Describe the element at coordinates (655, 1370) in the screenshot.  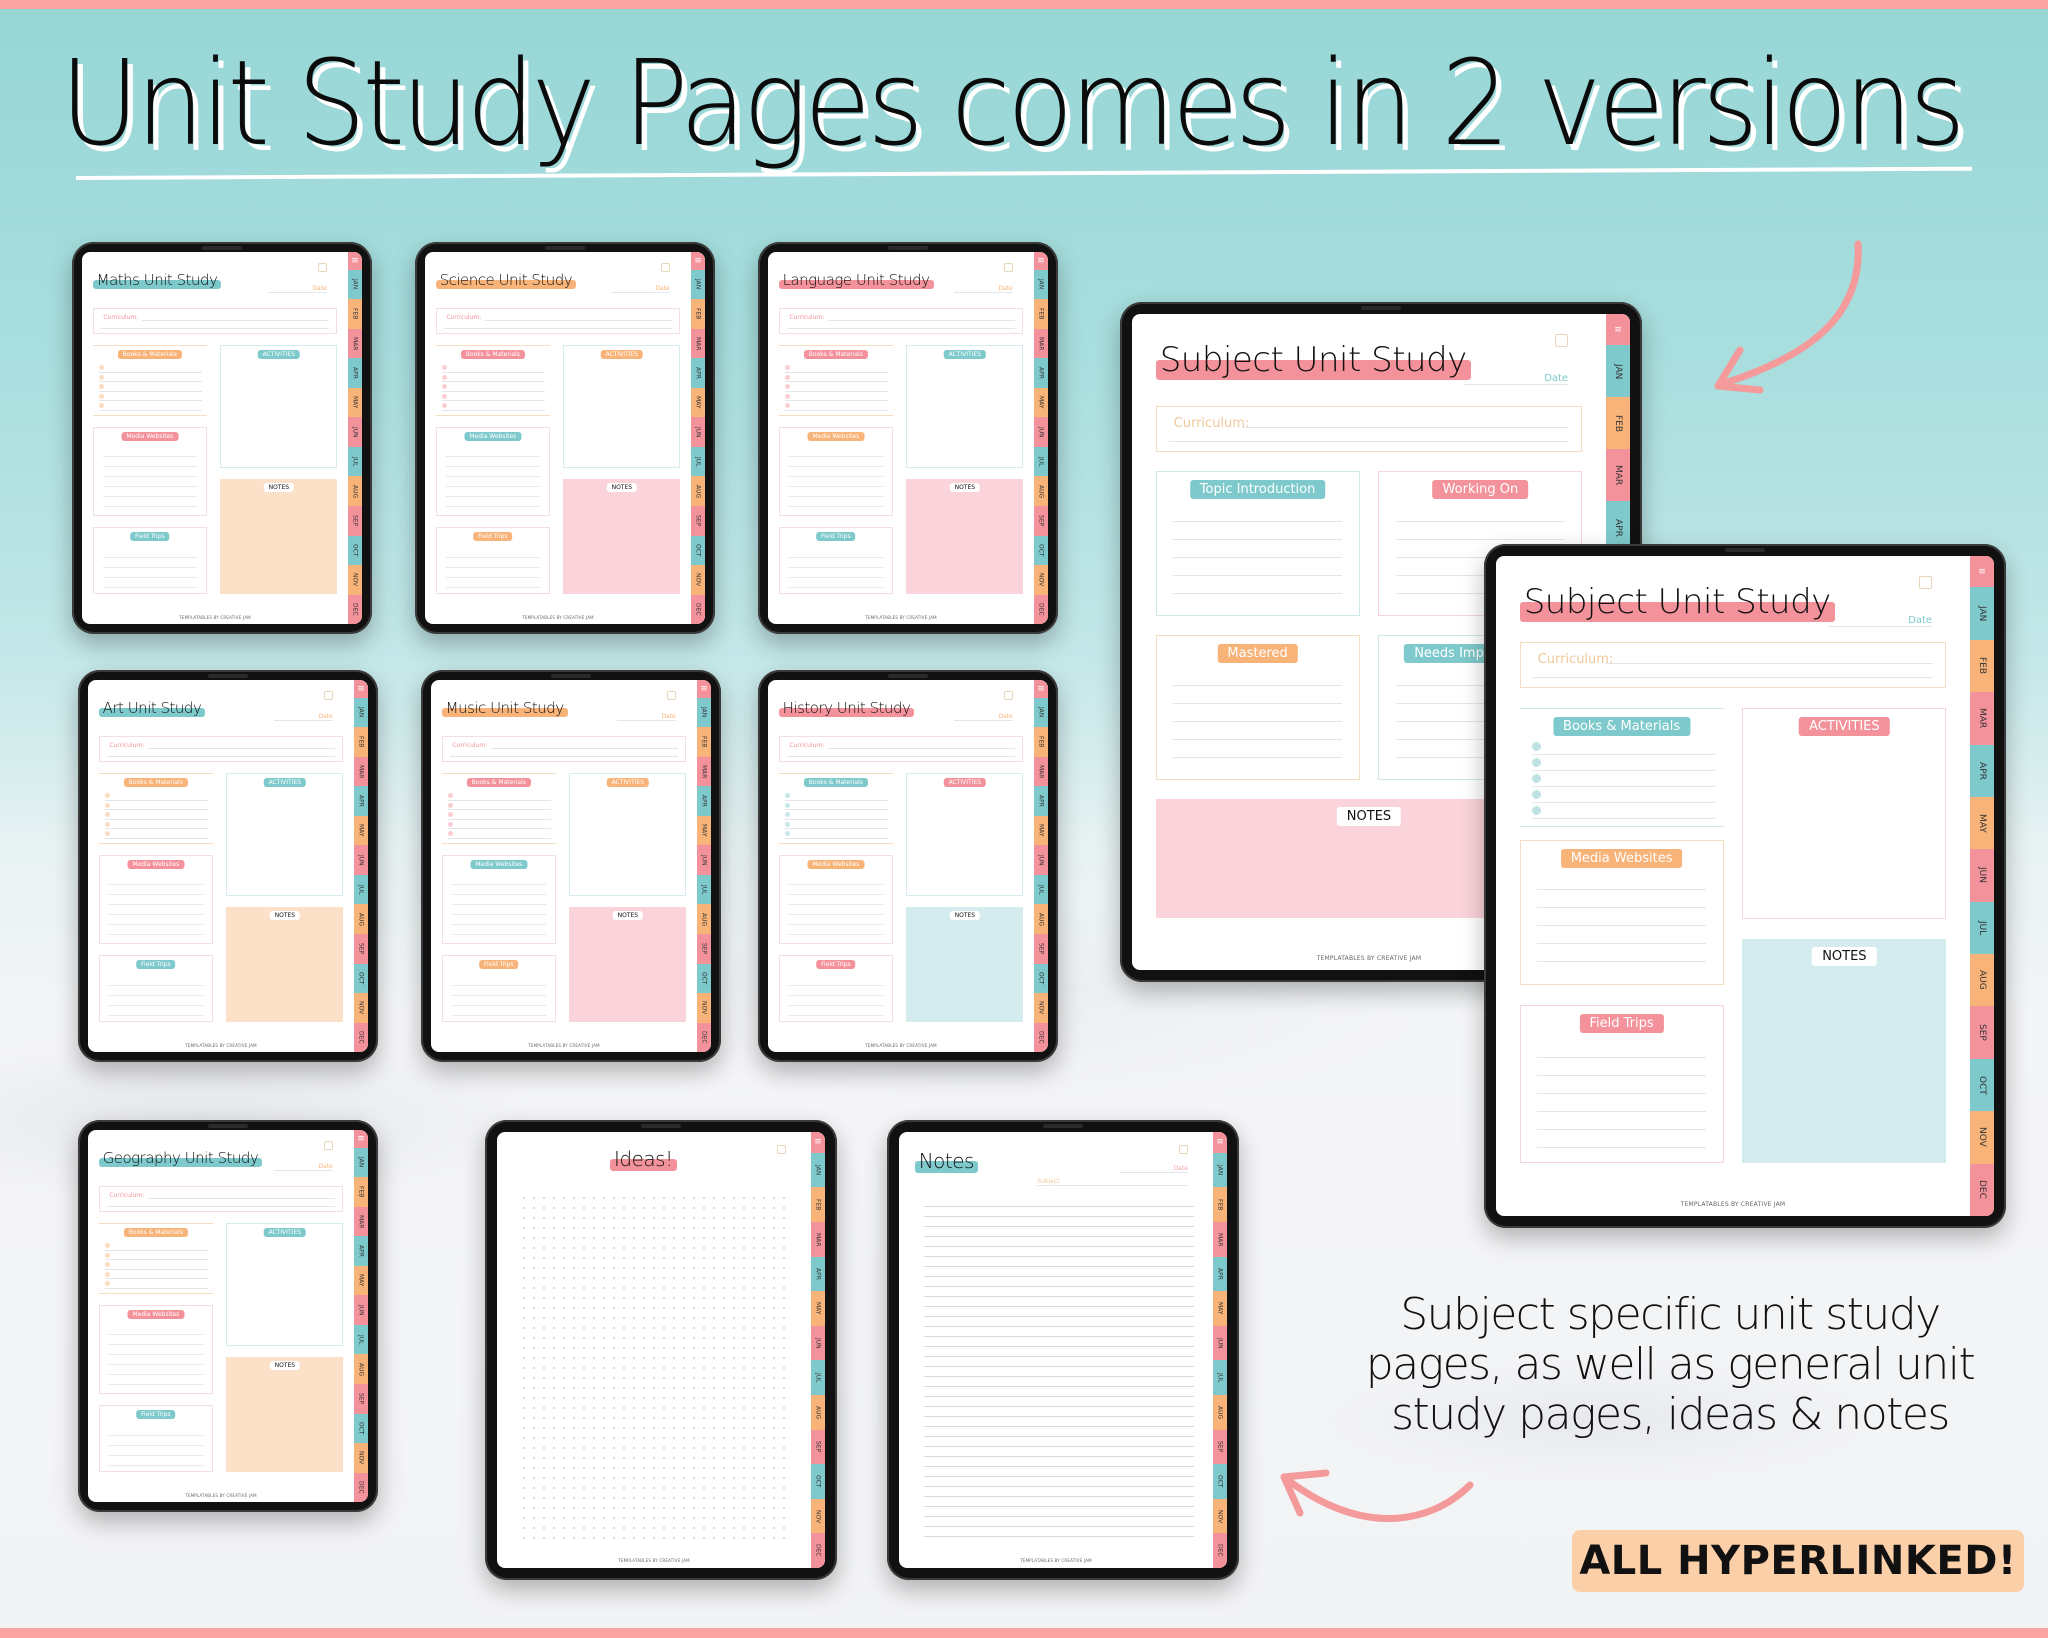
I see `dot-grid` at that location.